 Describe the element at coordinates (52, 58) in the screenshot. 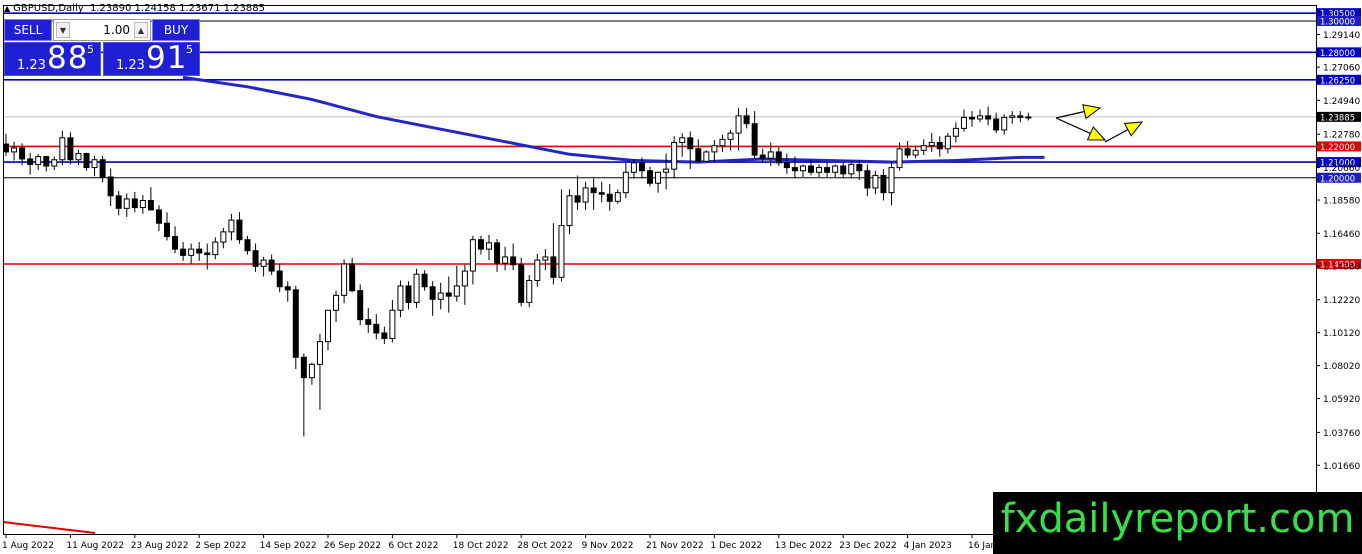

I see `sell-price-box: 1.23 88 5` at that location.